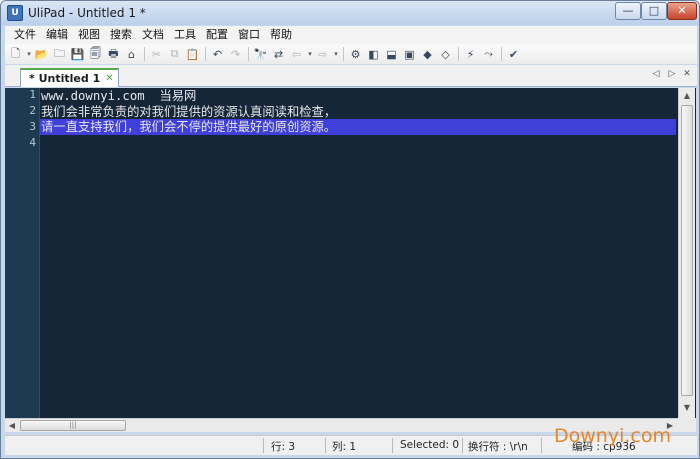 This screenshot has height=459, width=700. I want to click on save-icon: 💾, so click(77, 54).